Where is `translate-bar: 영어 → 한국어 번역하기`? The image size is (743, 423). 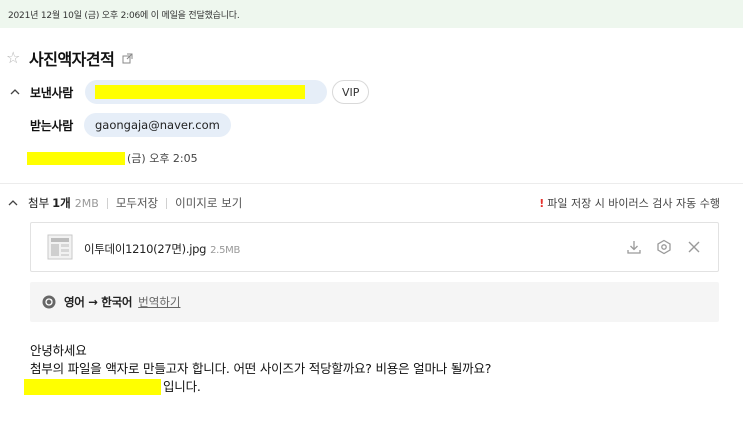
translate-bar: 영어 → 한국어 번역하기 is located at coordinates (374, 302).